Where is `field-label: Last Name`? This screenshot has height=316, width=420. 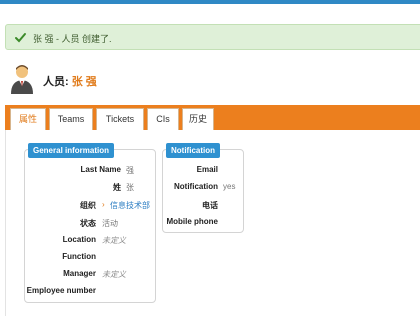 field-label: Last Name is located at coordinates (100, 169).